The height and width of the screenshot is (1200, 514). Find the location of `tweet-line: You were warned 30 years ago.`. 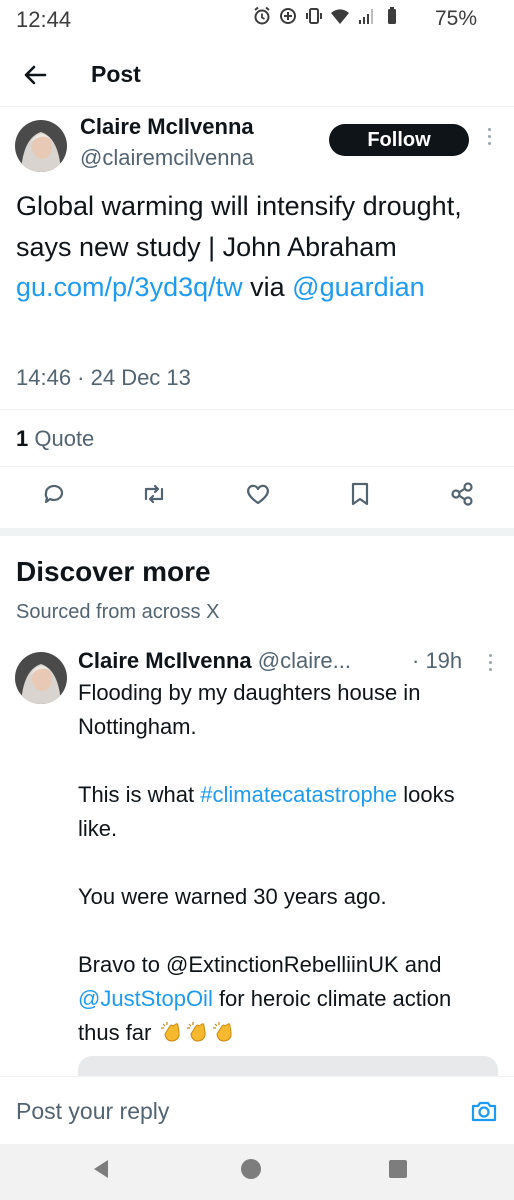

tweet-line: You were warned 30 years ago. is located at coordinates (232, 896).